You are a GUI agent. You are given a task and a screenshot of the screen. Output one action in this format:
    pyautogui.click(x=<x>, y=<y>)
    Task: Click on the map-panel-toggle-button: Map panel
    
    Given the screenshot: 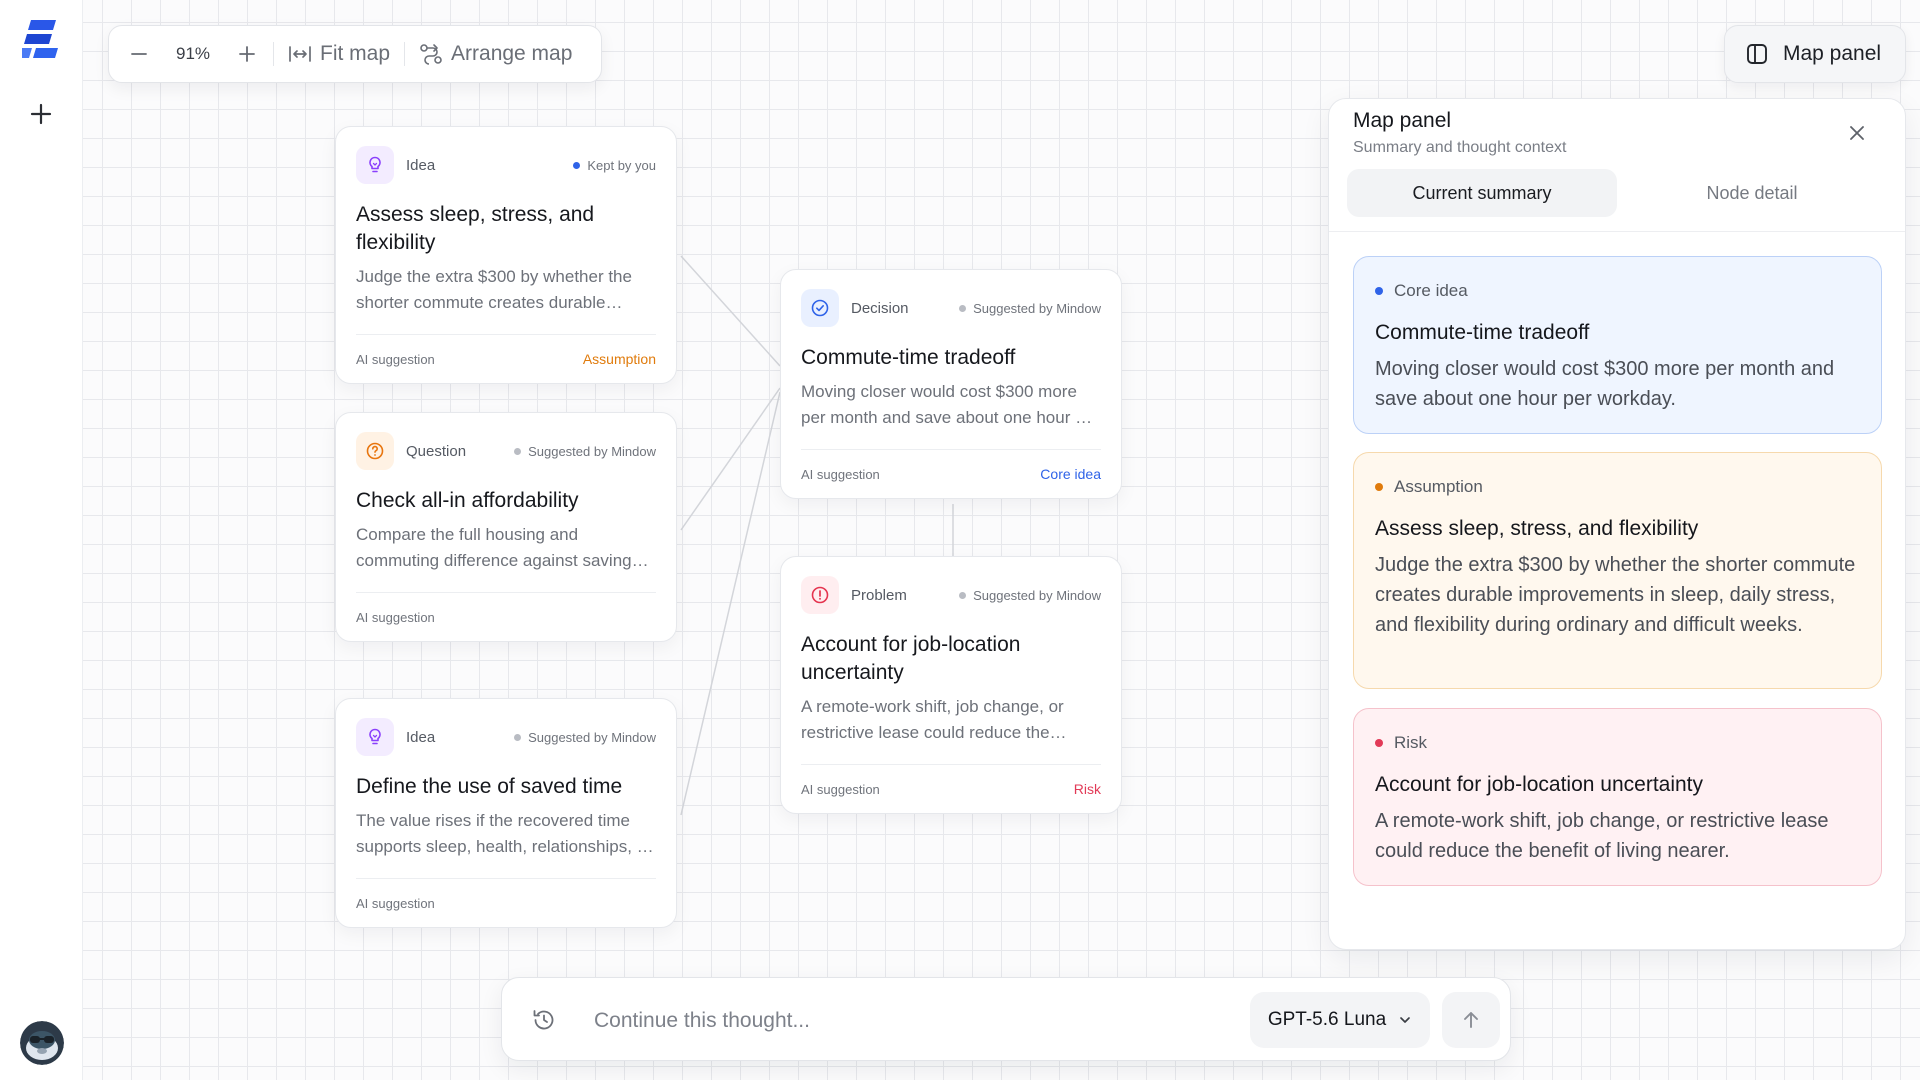 What is the action you would take?
    pyautogui.click(x=1815, y=54)
    